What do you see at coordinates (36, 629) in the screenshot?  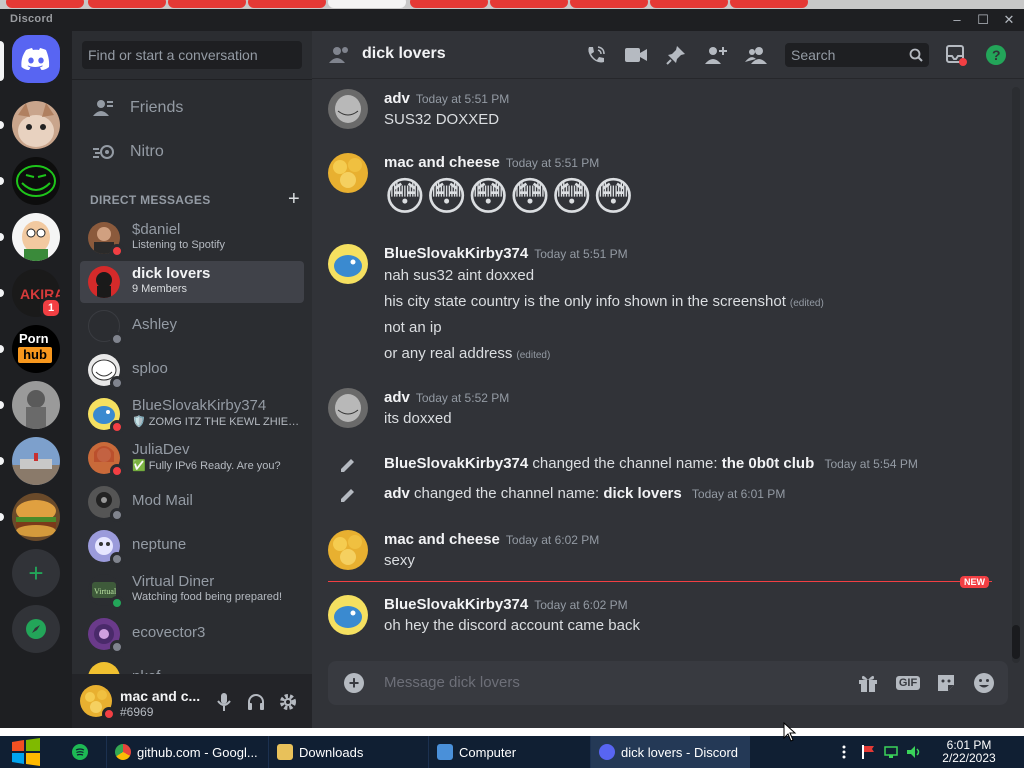 I see `explore-servers-button` at bounding box center [36, 629].